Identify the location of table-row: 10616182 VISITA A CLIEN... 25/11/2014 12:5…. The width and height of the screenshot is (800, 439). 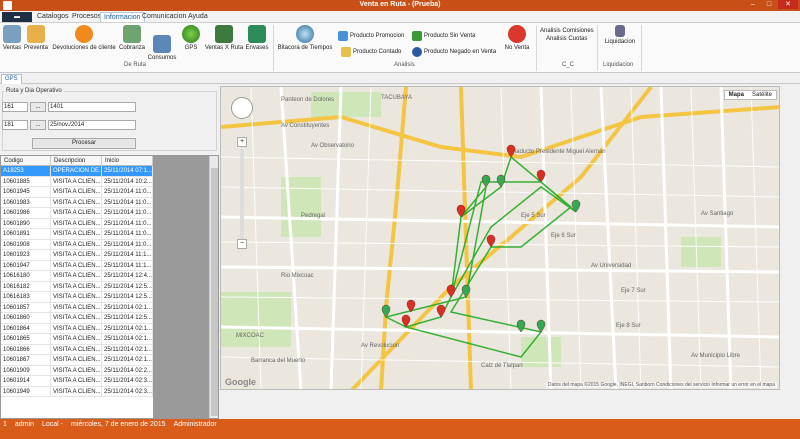
(77, 286).